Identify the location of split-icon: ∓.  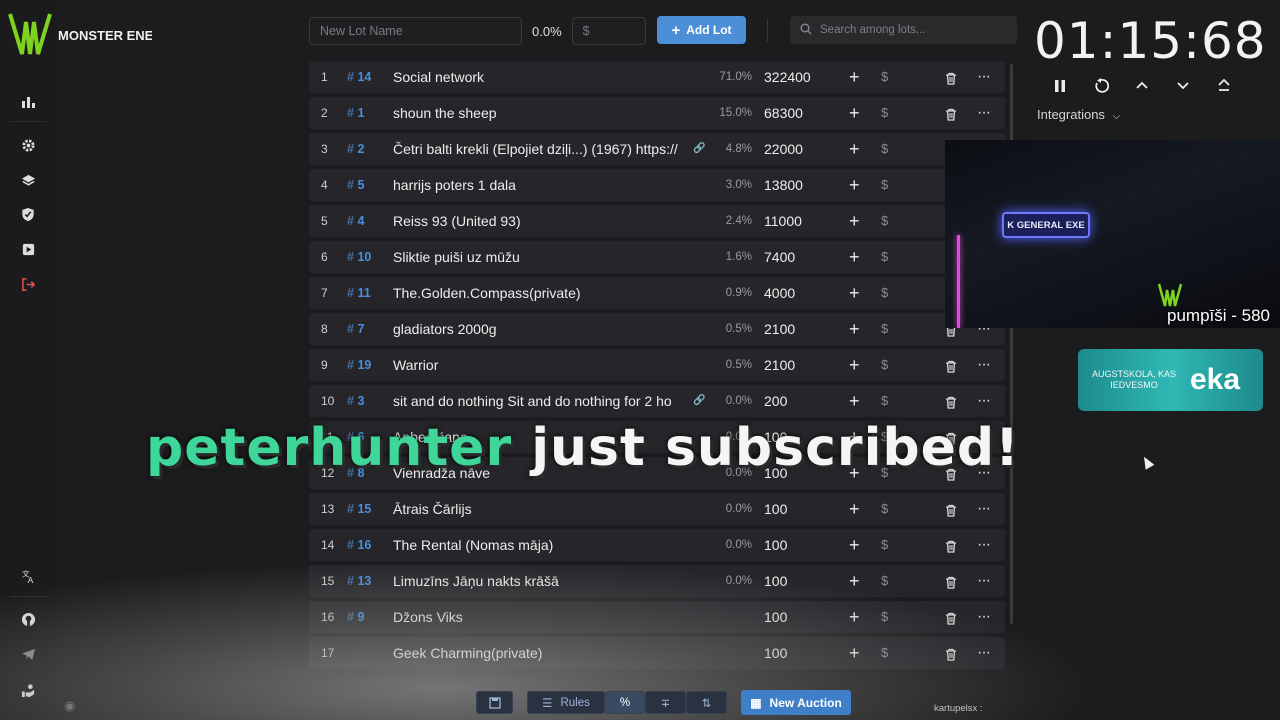
(665, 702).